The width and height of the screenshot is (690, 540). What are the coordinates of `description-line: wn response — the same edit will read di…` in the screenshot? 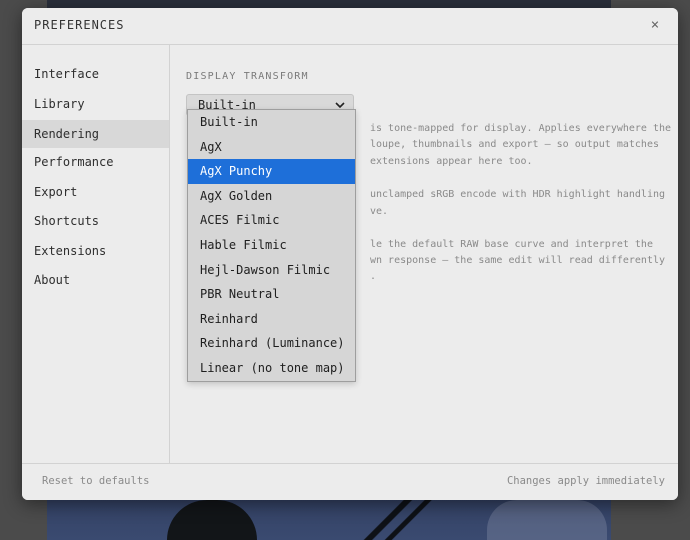 It's located at (518, 260).